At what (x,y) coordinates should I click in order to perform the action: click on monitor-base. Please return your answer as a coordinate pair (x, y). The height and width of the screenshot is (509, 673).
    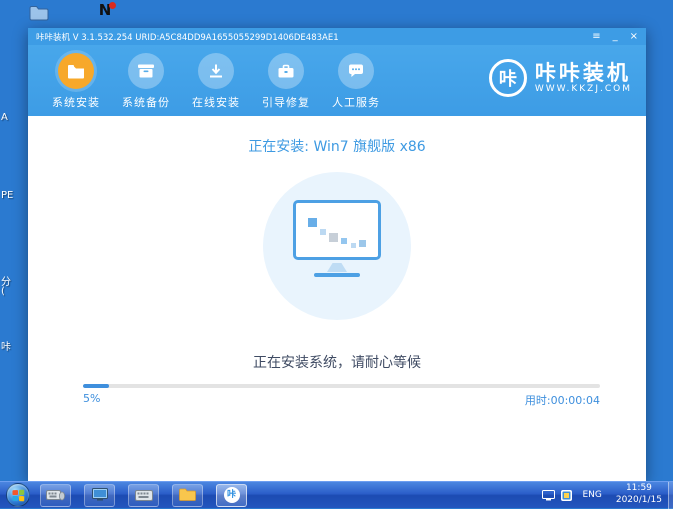
    Looking at the image, I should click on (337, 275).